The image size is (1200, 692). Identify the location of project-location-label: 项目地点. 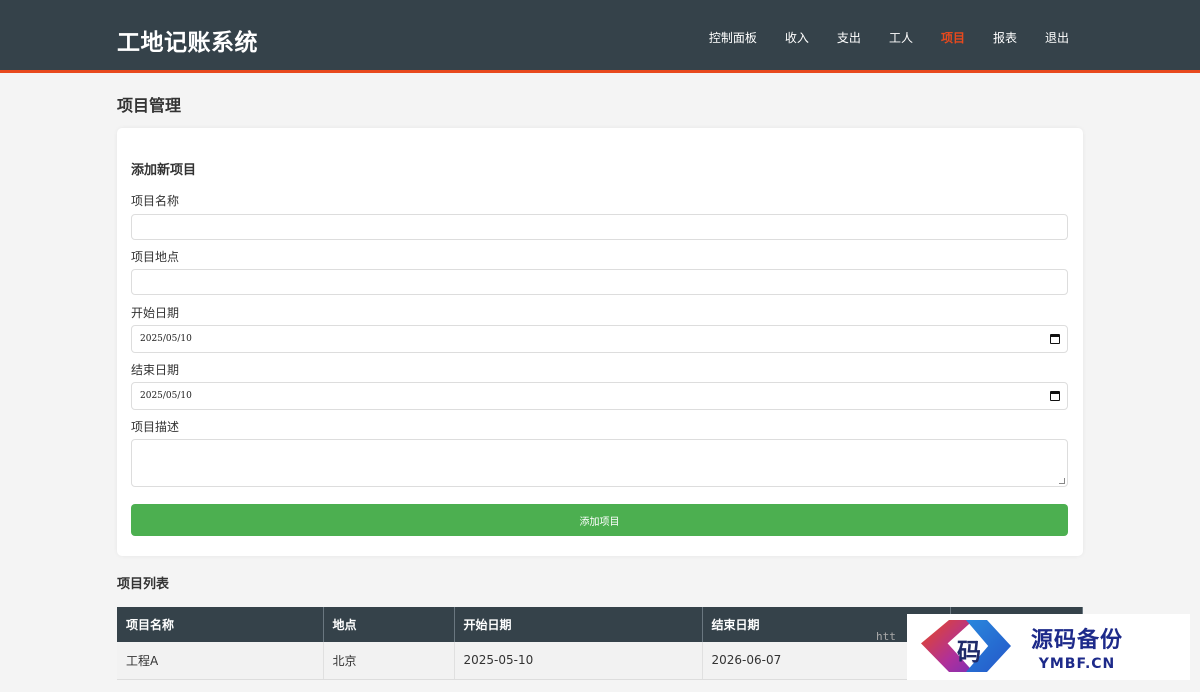
(155, 257).